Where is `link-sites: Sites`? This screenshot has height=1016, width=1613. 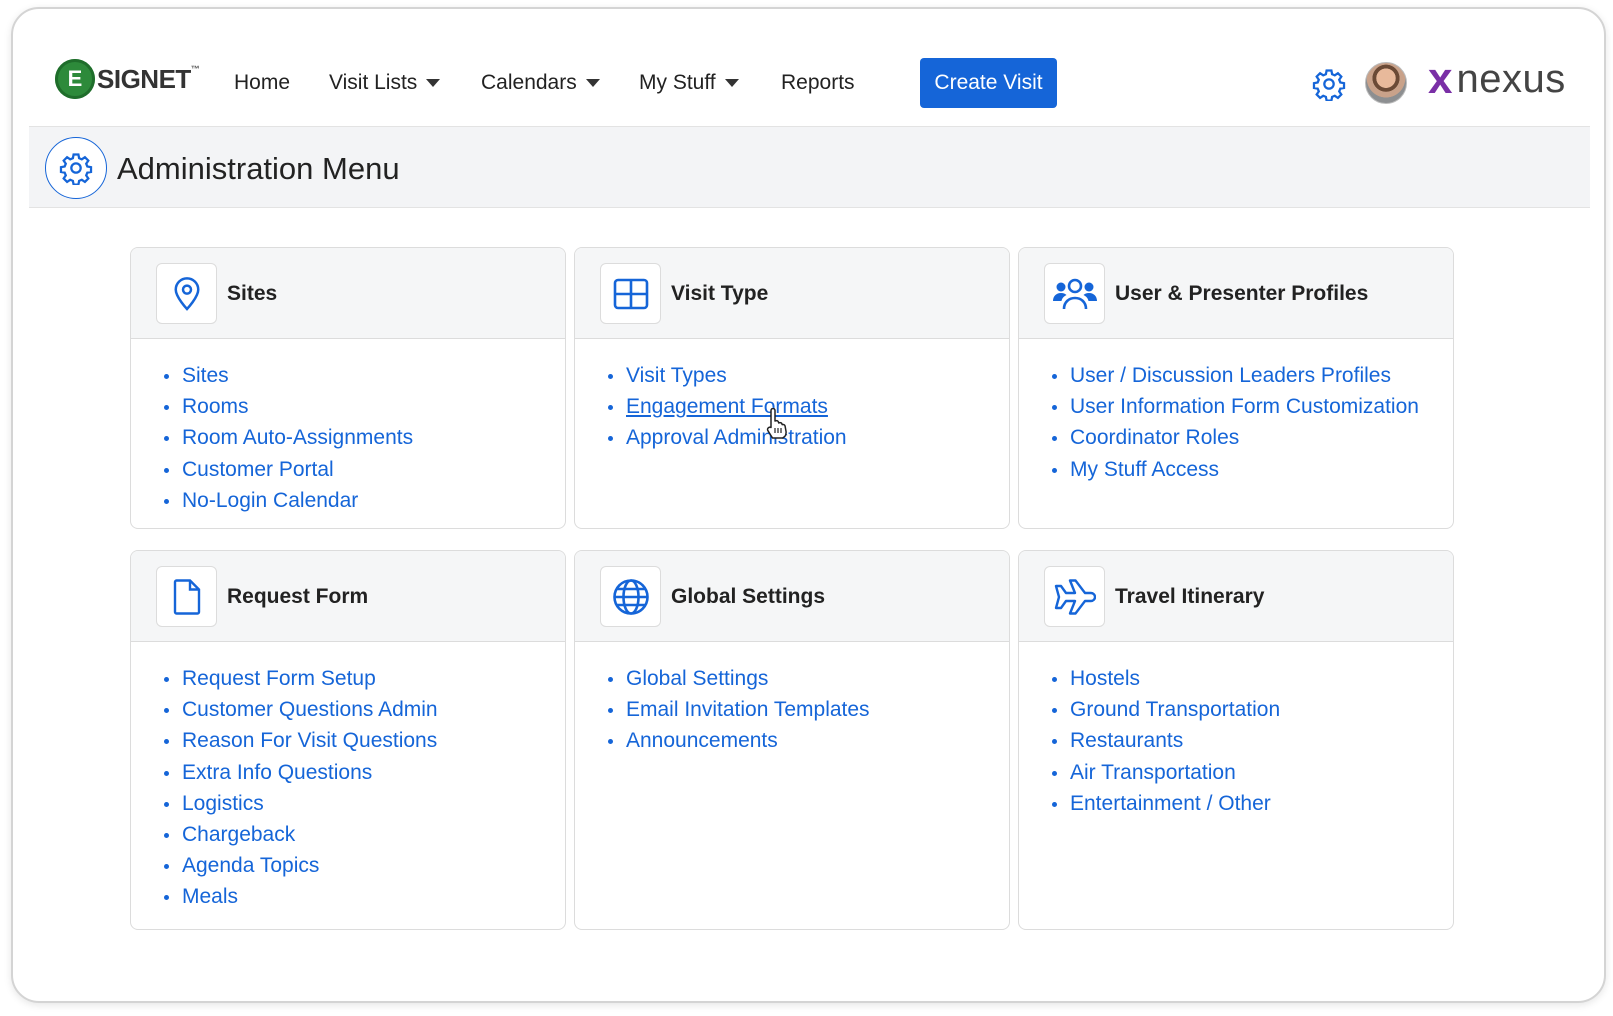 link-sites: Sites is located at coordinates (205, 376).